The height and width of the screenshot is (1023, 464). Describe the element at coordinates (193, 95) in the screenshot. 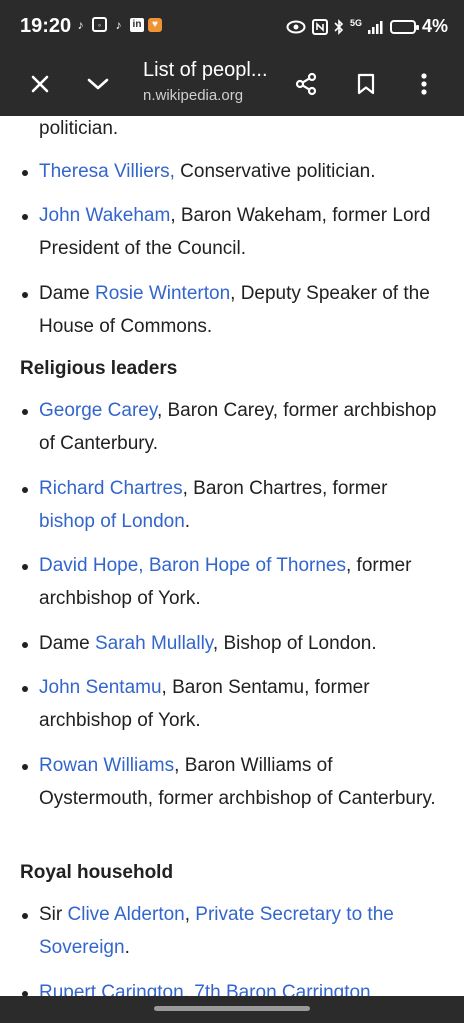

I see `page-url: n.wikipedia.org` at that location.